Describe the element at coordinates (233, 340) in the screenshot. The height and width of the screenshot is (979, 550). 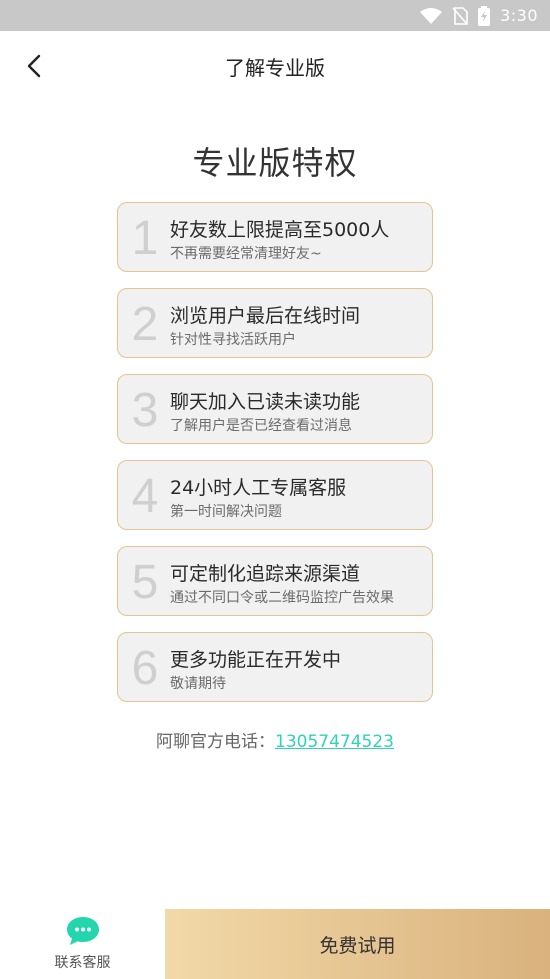
I see `feature-description: 针对性寻找活跃用户` at that location.